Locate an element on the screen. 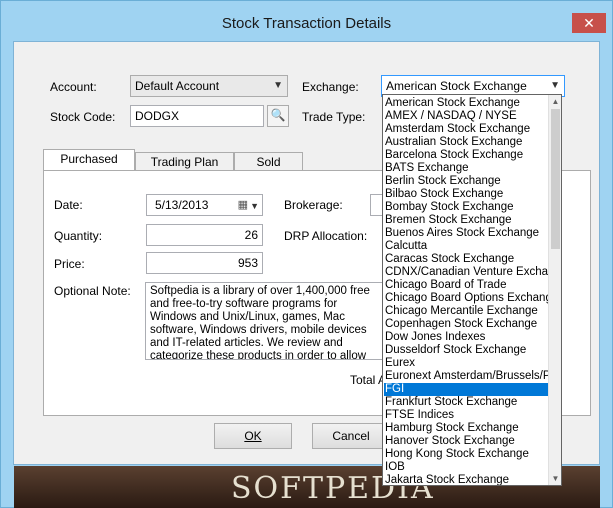 The width and height of the screenshot is (613, 508). scroll-up-icon: ▲ is located at coordinates (555, 101).